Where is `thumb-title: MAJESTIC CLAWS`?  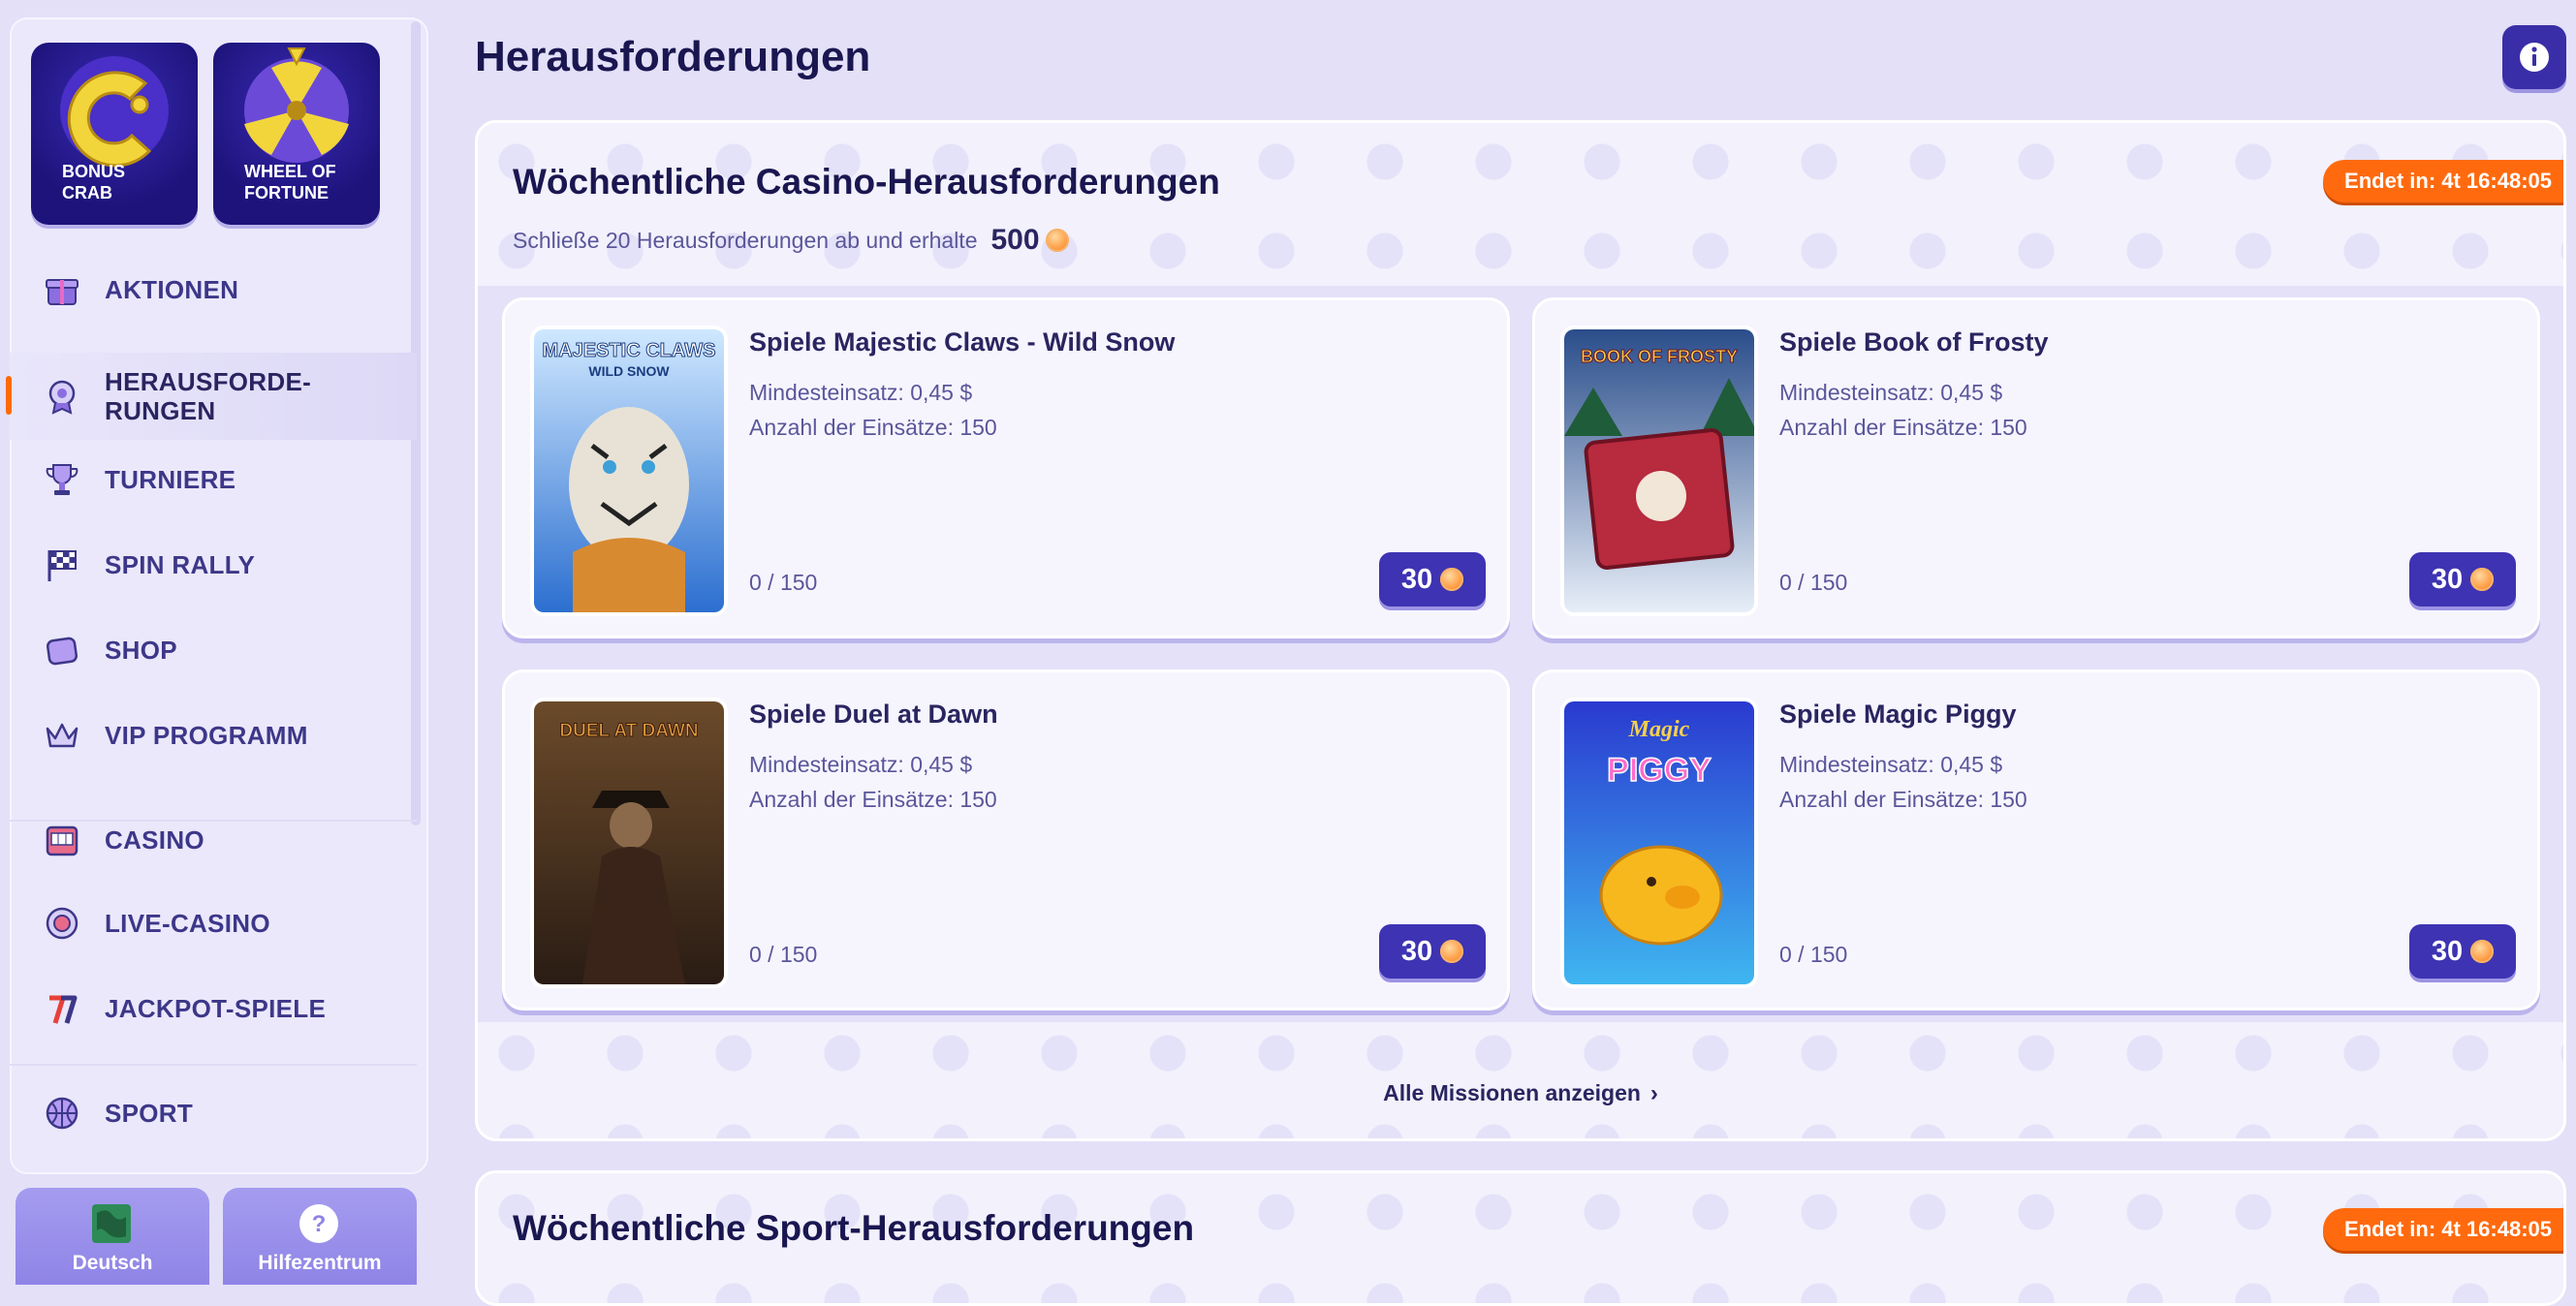 thumb-title: MAJESTIC CLAWS is located at coordinates (629, 350).